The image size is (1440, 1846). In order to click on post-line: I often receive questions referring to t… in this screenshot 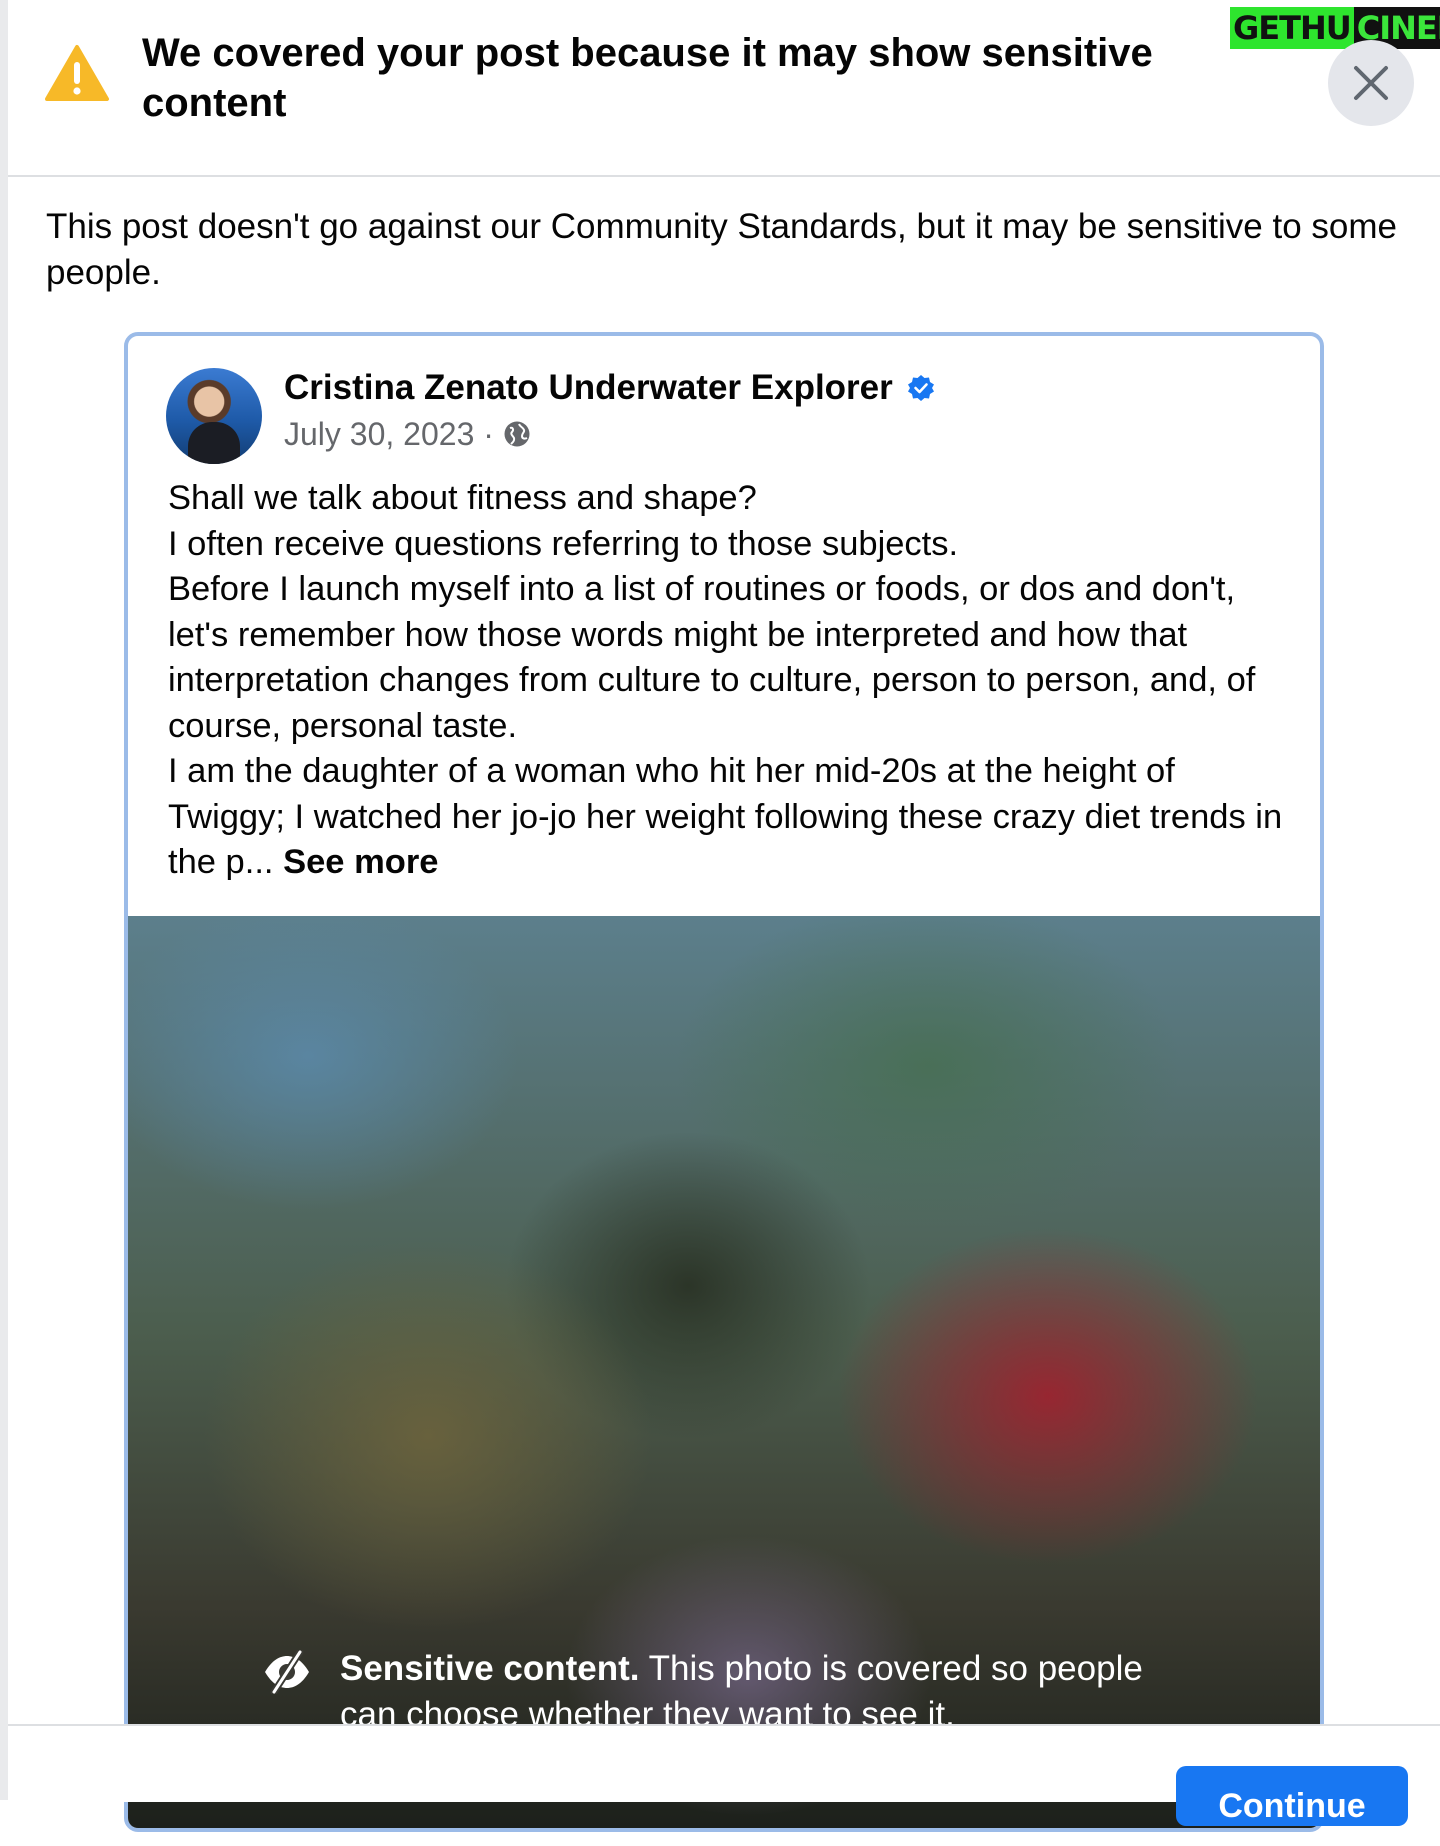, I will do `click(563, 543)`.